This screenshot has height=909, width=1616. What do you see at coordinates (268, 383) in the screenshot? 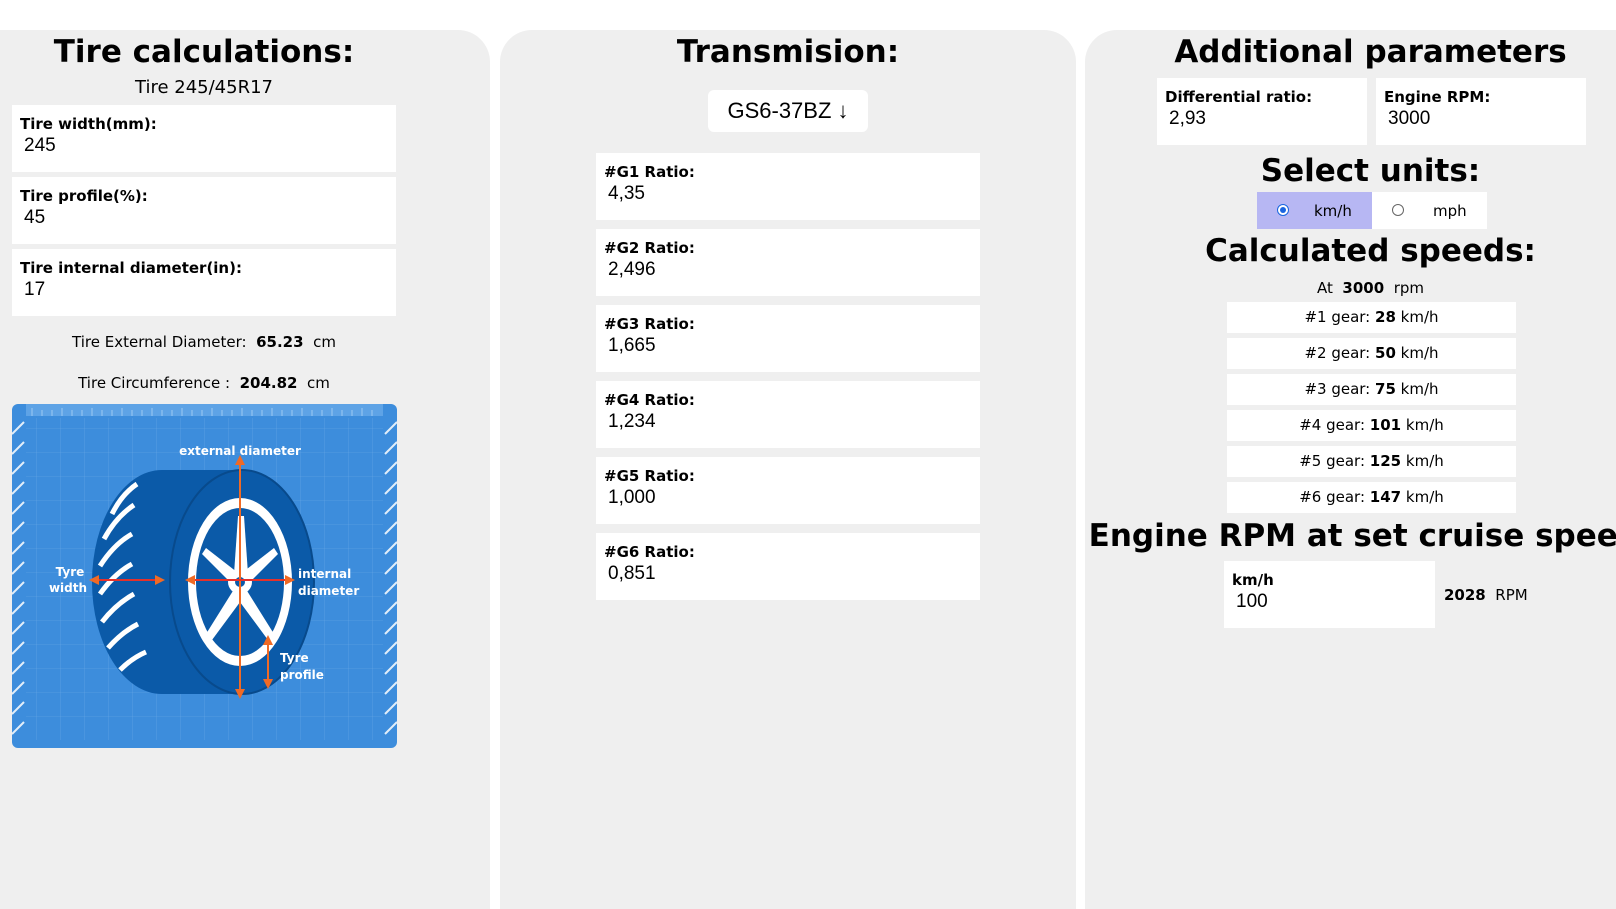
I see `circumference-value: 204.82` at bounding box center [268, 383].